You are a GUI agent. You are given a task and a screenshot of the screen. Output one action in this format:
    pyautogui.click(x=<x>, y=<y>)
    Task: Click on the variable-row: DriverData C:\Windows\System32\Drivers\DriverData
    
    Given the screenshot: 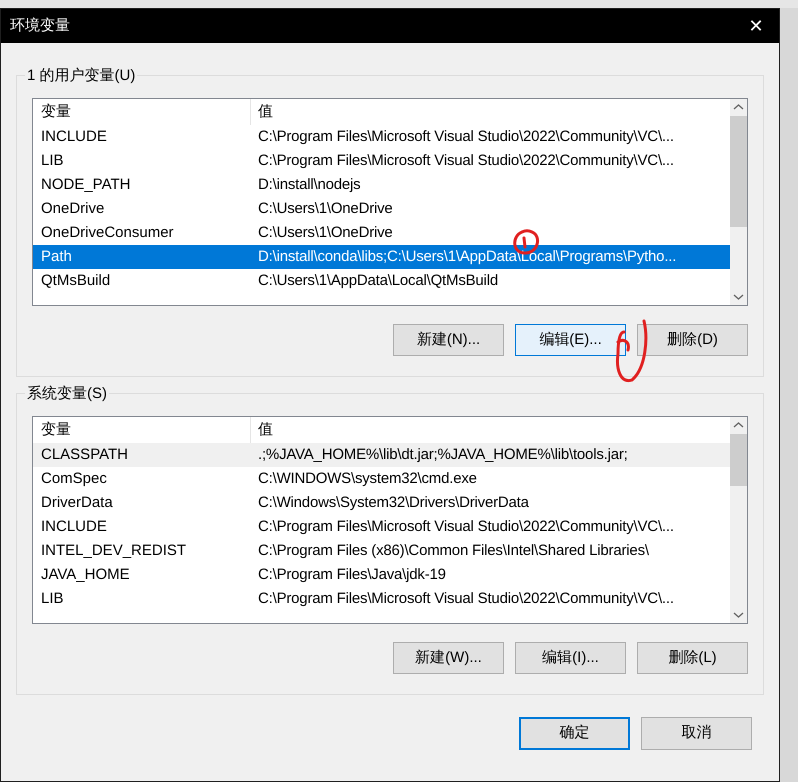 What is the action you would take?
    pyautogui.click(x=381, y=503)
    